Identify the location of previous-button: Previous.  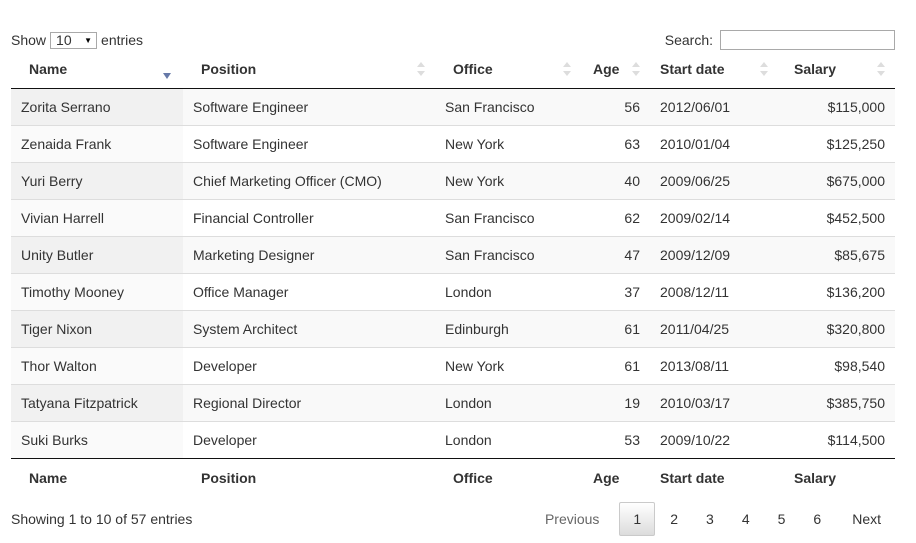
(574, 519).